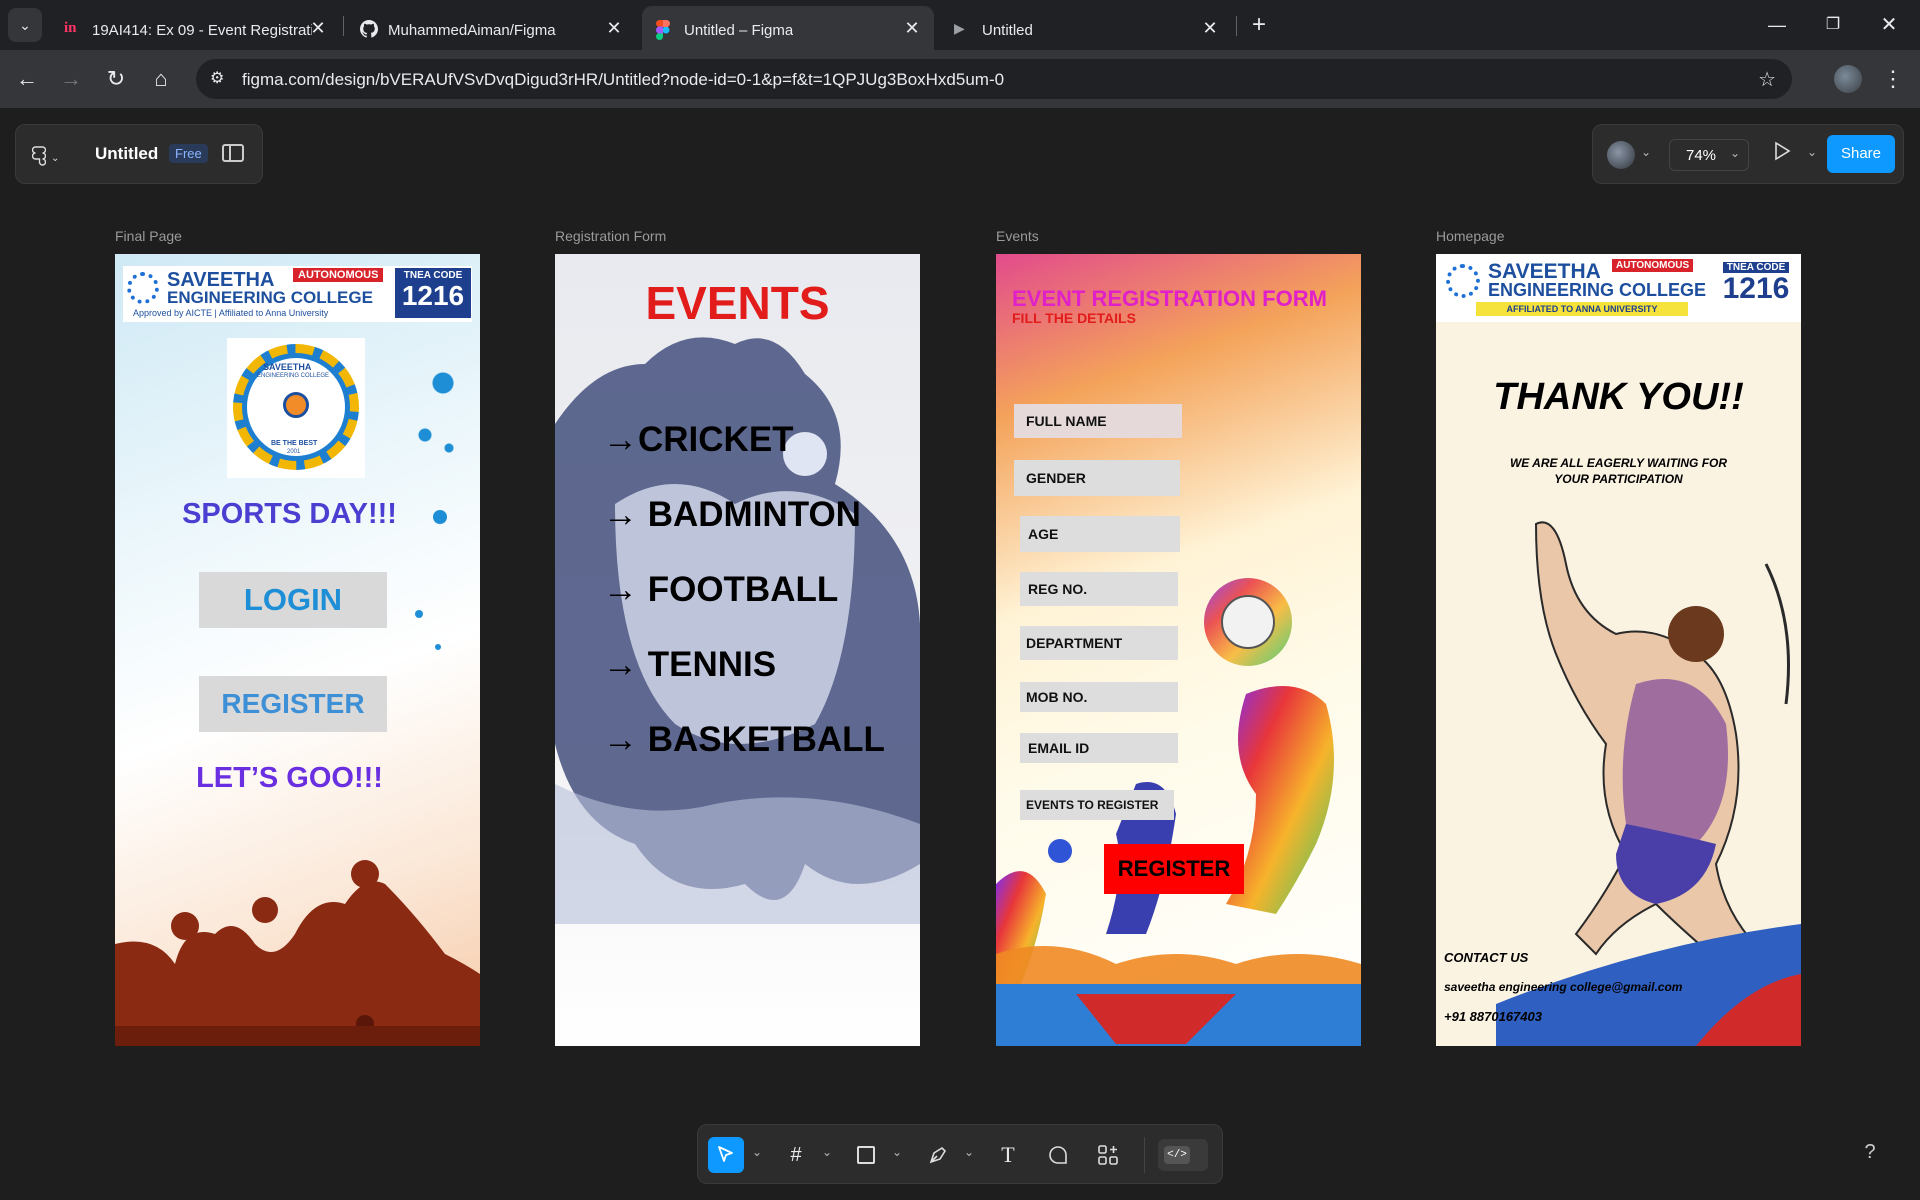  What do you see at coordinates (270, 297) in the screenshot?
I see `college-name-line2: ENGINEERING COLLEGE` at bounding box center [270, 297].